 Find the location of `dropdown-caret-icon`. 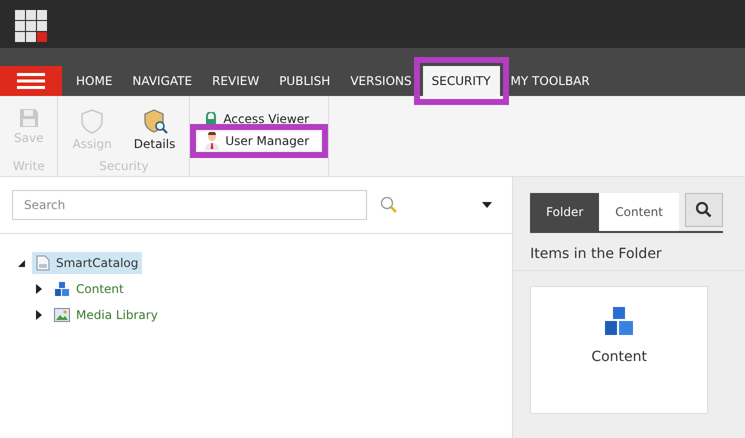

dropdown-caret-icon is located at coordinates (487, 205).